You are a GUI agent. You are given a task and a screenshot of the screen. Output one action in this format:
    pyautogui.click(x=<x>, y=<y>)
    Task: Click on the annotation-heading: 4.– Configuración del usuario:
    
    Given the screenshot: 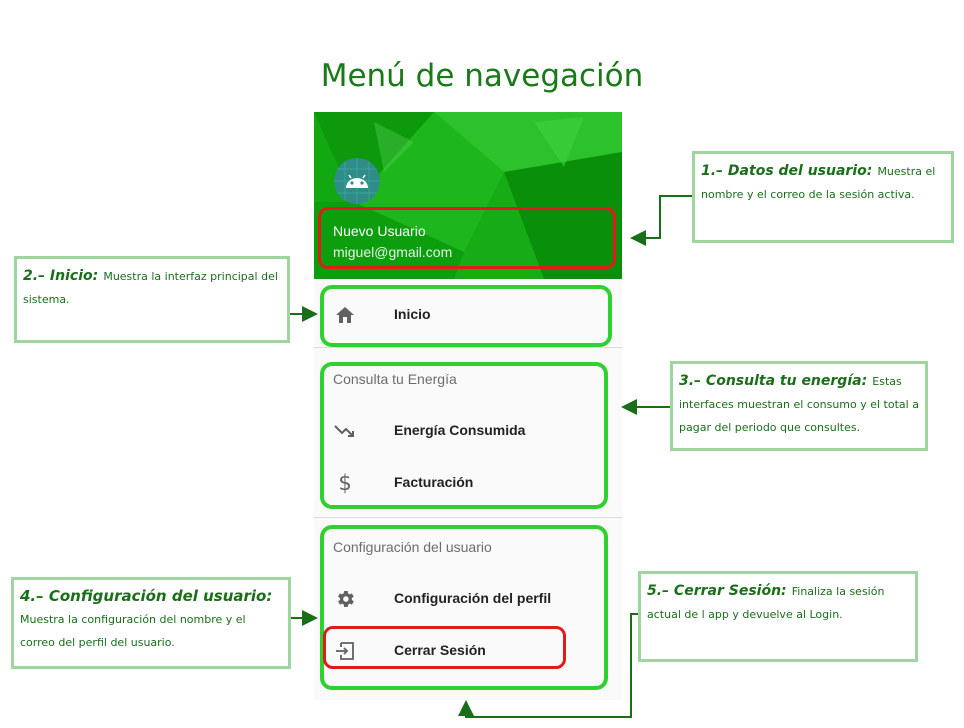 What is the action you would take?
    pyautogui.click(x=146, y=596)
    